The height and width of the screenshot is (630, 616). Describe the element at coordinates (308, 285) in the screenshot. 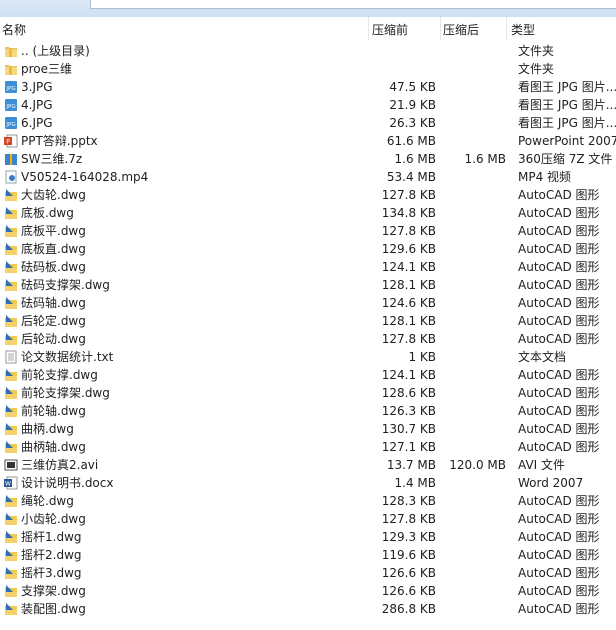

I see `file-row: 砝码支撑架.dwg 128.1 KB AutoCAD 图形` at that location.